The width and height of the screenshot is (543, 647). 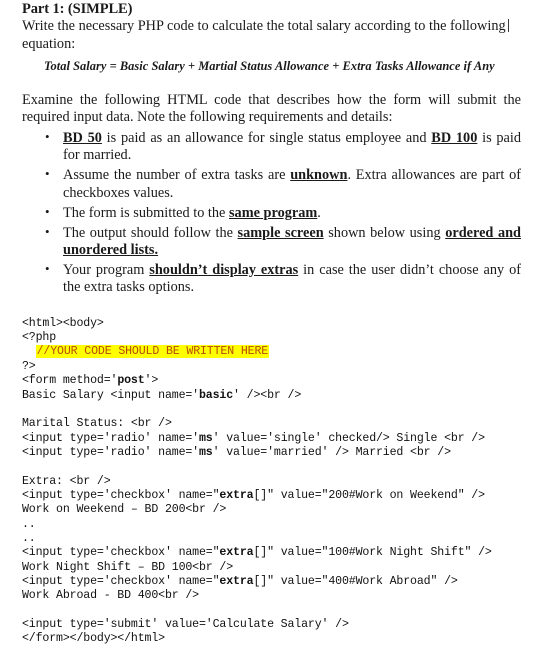 I want to click on requirement-text: The output should follow the, so click(x=150, y=232).